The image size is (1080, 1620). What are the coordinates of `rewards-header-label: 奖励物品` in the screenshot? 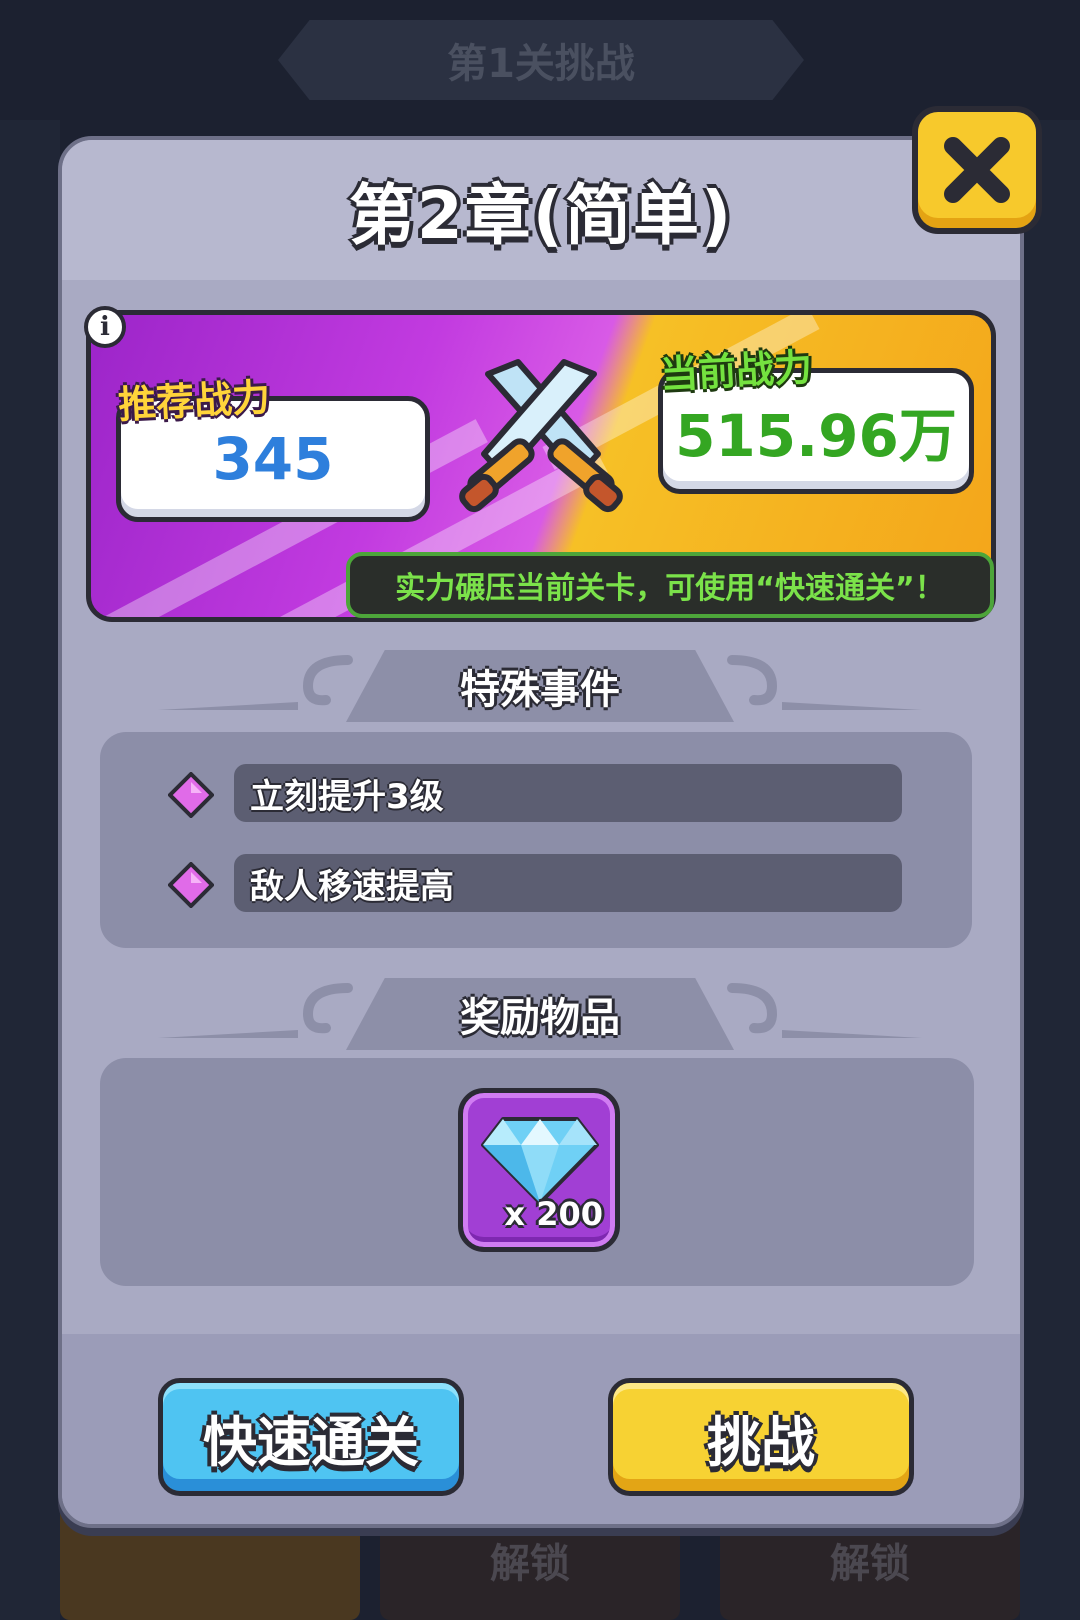 It's located at (540, 1018).